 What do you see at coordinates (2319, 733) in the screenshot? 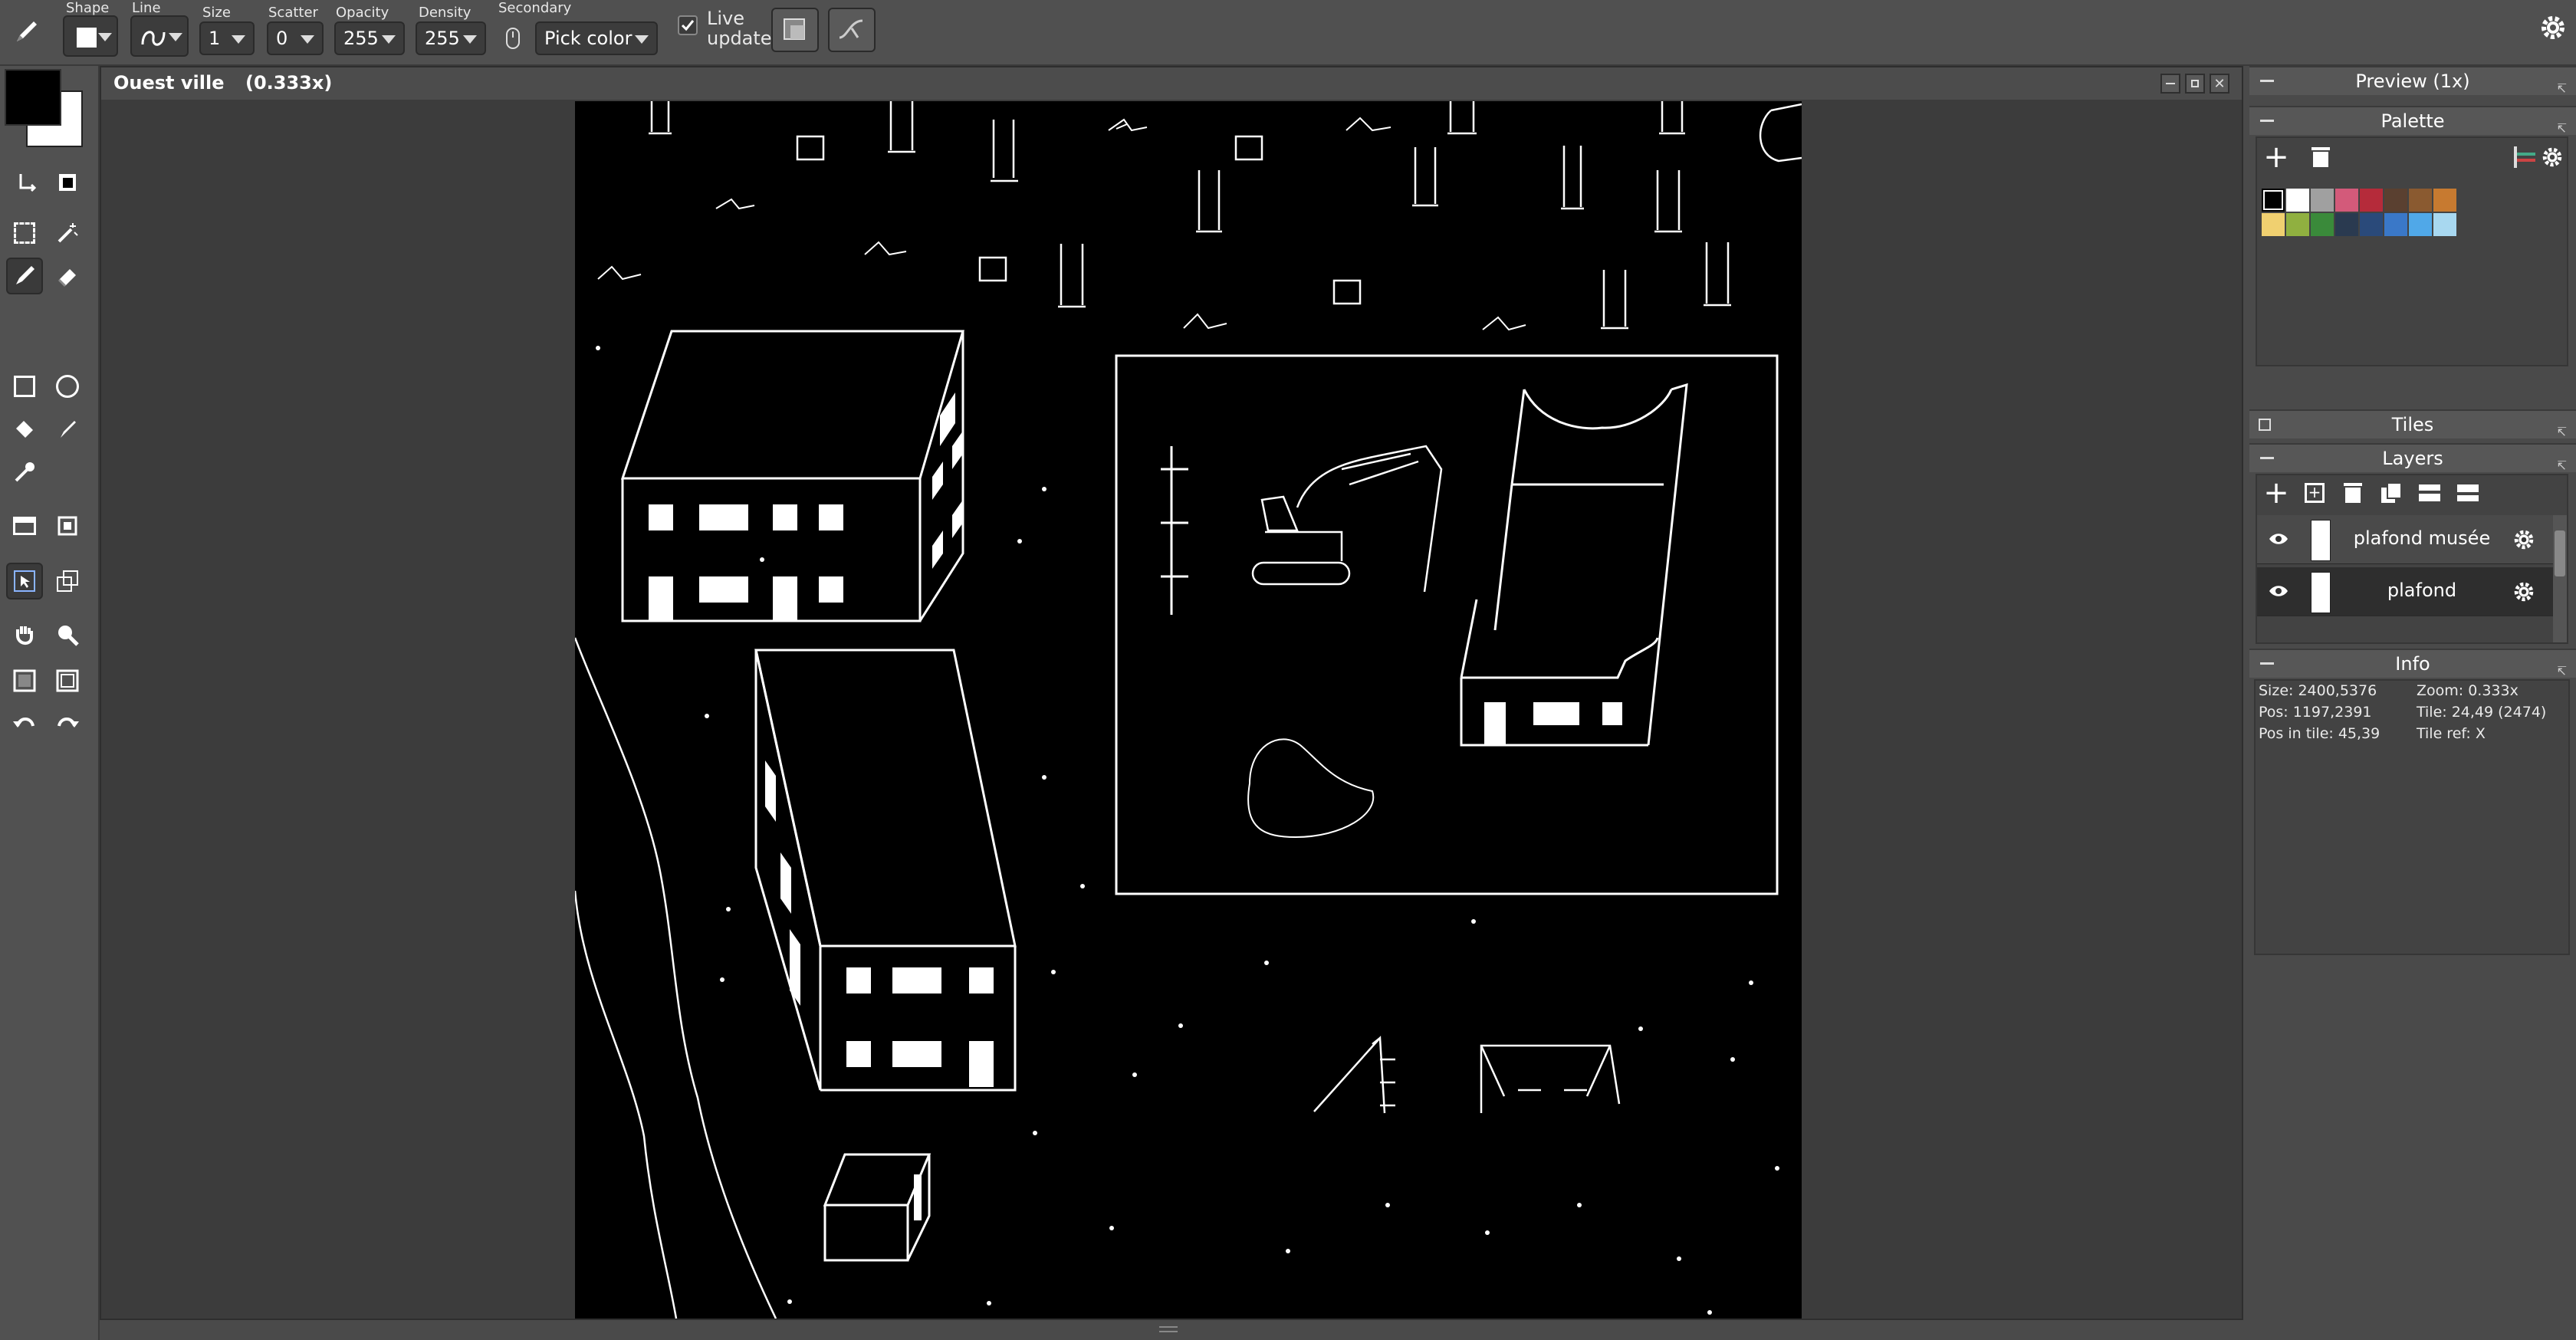
I see `info-pos-in-tile: Pos in tile: 45,39` at bounding box center [2319, 733].